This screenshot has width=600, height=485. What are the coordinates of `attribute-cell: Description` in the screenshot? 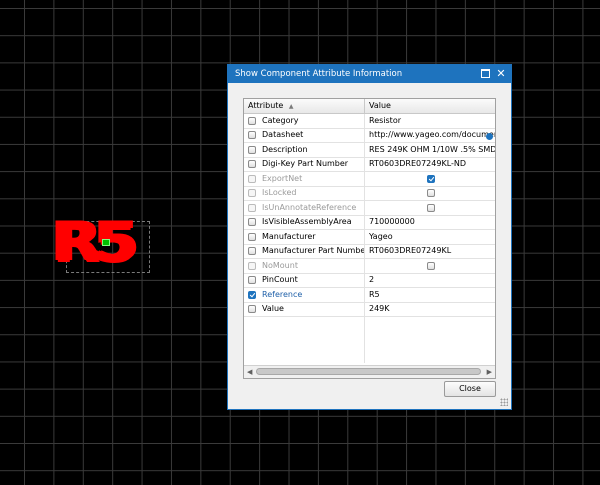 It's located at (304, 150).